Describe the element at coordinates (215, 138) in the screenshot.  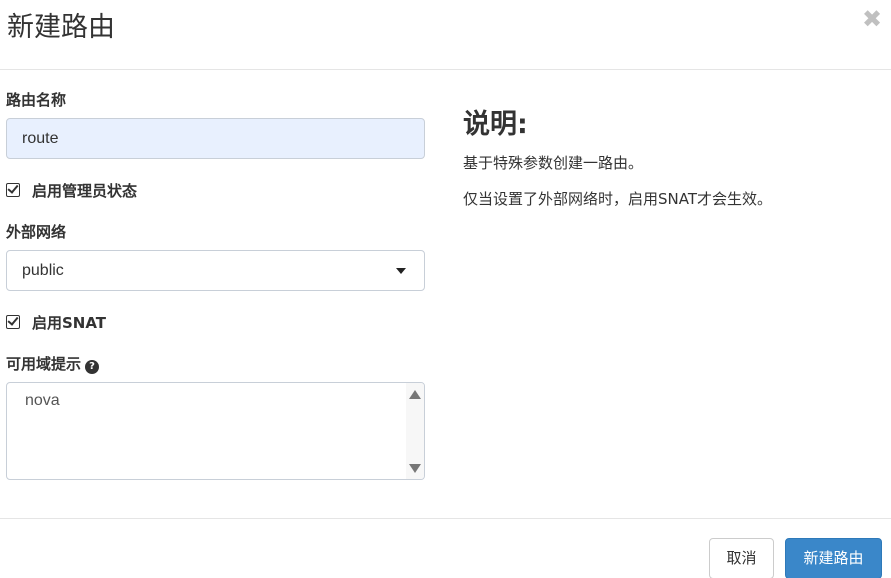
I see `router-name-input: route` at that location.